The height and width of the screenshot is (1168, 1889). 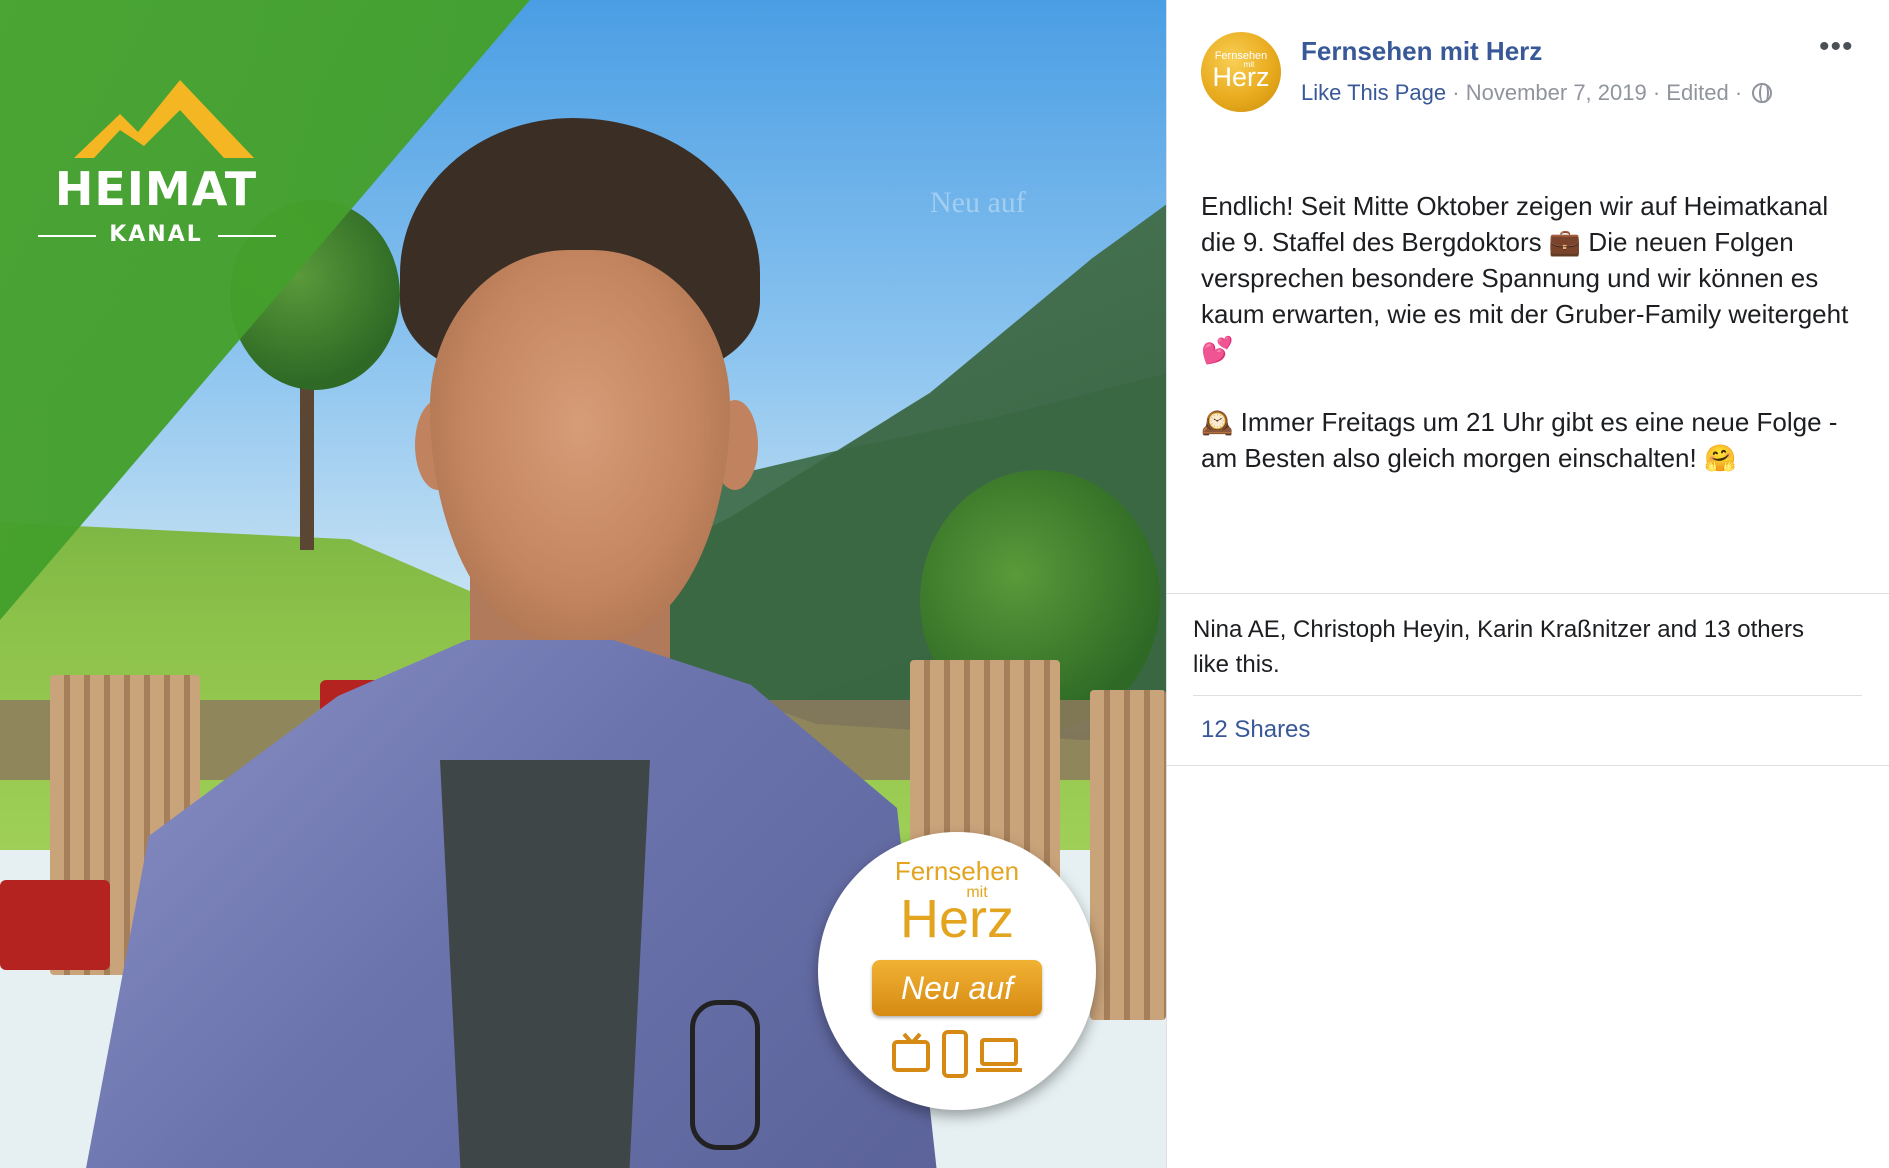 I want to click on wooden-chair, so click(x=1128, y=855).